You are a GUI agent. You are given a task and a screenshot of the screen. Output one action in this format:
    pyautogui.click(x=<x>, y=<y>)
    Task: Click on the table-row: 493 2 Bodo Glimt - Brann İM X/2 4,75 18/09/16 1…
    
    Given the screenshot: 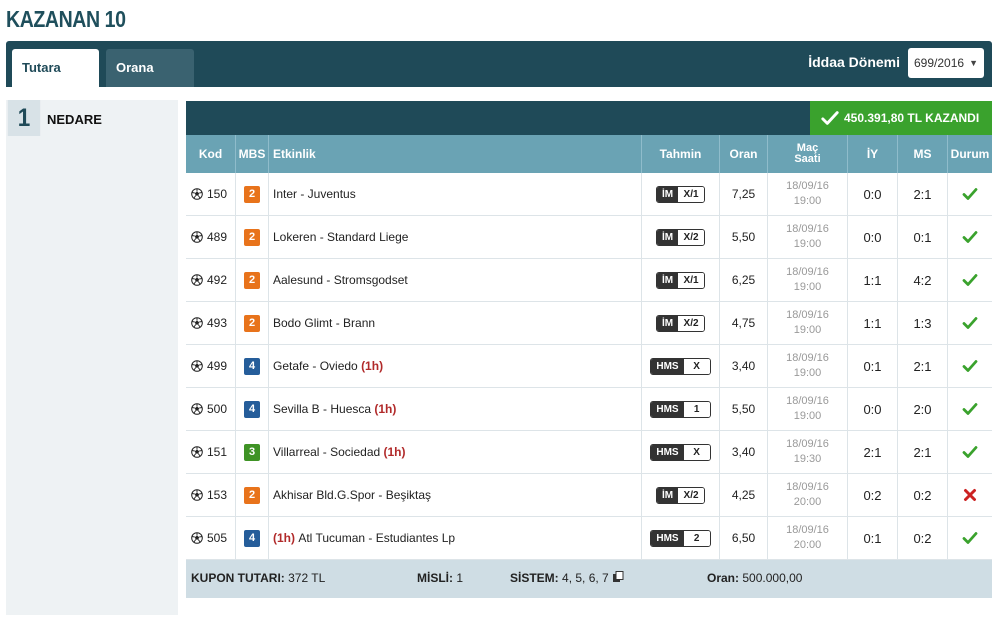 What is the action you would take?
    pyautogui.click(x=589, y=323)
    